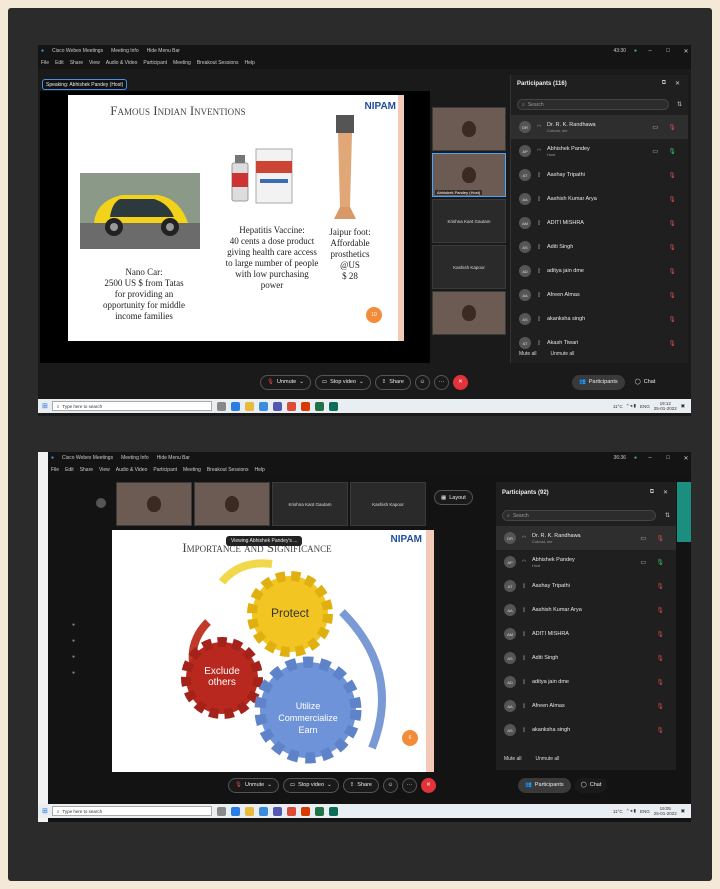 This screenshot has height=889, width=720. What do you see at coordinates (104, 470) in the screenshot?
I see `menu-item: View` at bounding box center [104, 470].